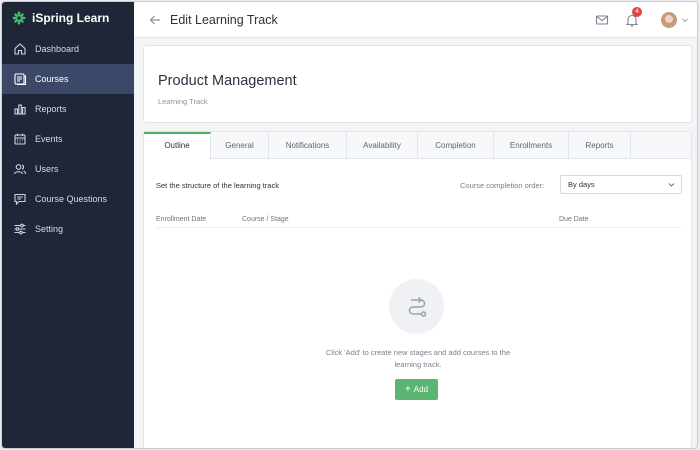  I want to click on sidebar-item-events: Events, so click(68, 139).